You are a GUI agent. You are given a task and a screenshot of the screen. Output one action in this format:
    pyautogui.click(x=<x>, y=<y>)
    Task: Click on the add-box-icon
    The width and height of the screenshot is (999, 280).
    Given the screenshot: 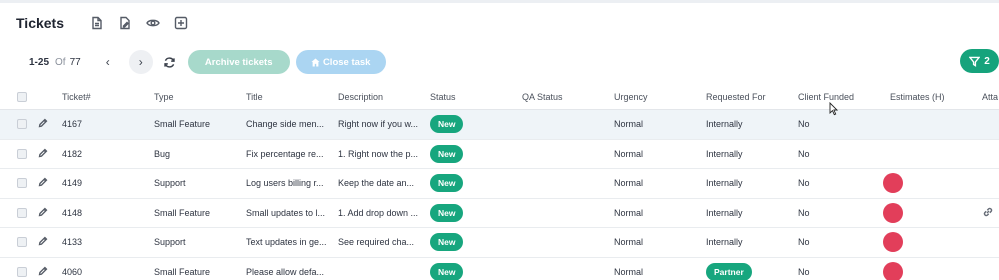 What is the action you would take?
    pyautogui.click(x=181, y=23)
    